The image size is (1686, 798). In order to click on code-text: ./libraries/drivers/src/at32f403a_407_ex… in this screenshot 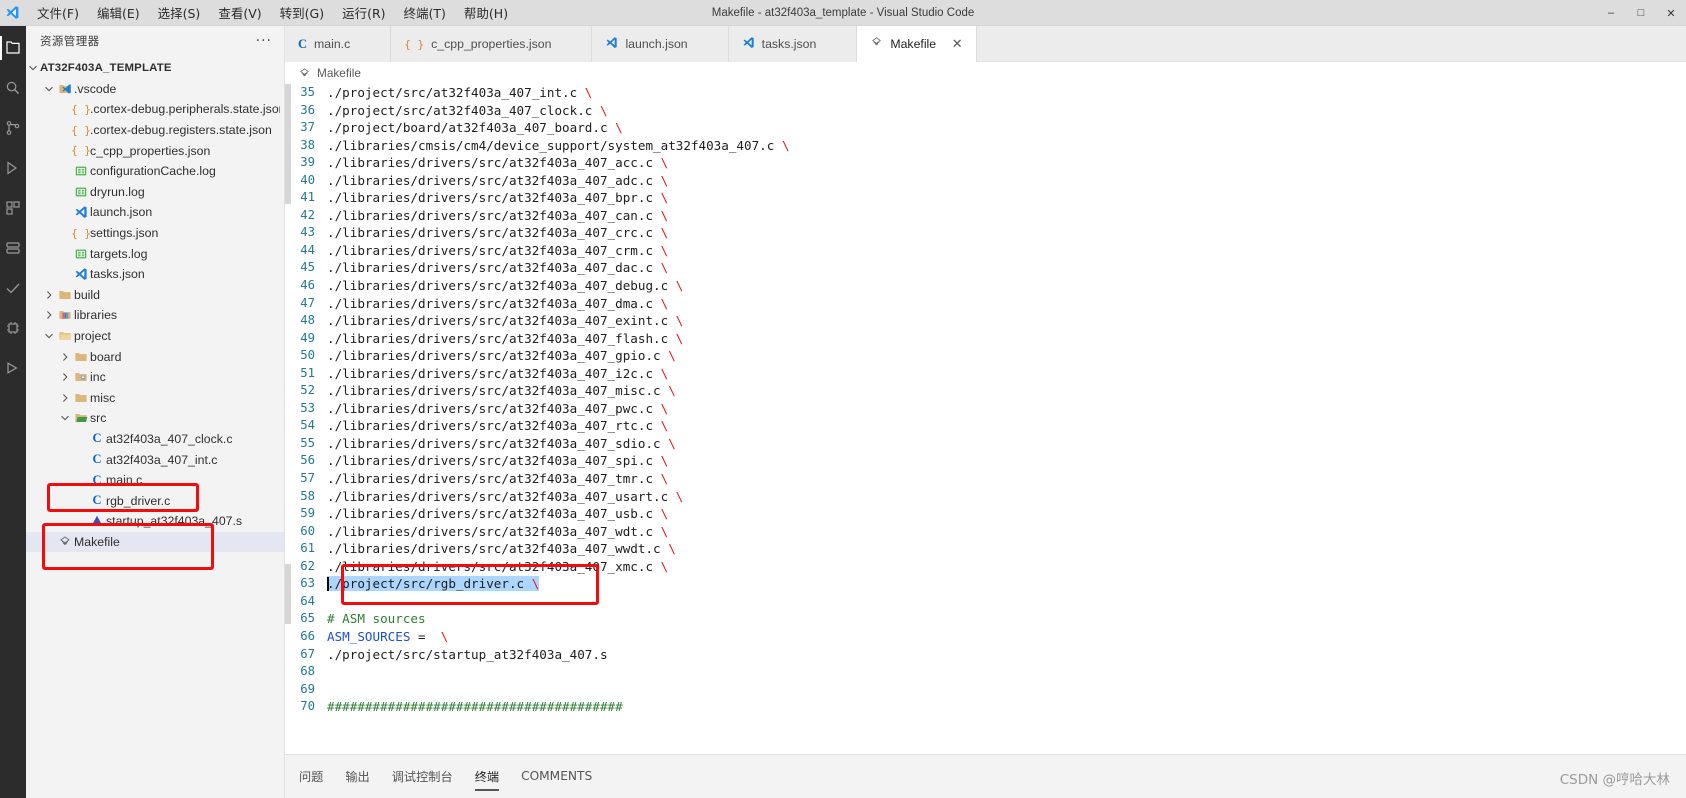, I will do `click(505, 321)`.